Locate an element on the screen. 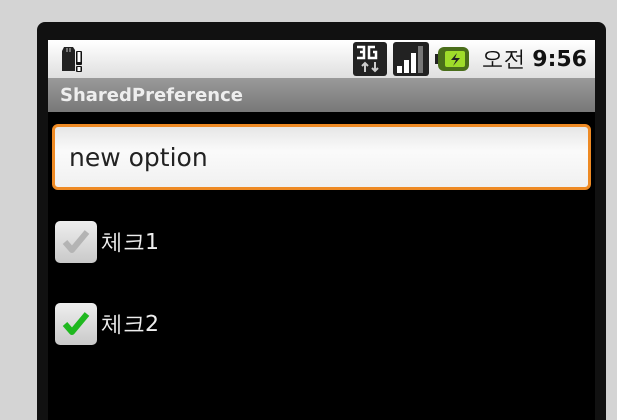 The height and width of the screenshot is (420, 617). signal-icon is located at coordinates (411, 59).